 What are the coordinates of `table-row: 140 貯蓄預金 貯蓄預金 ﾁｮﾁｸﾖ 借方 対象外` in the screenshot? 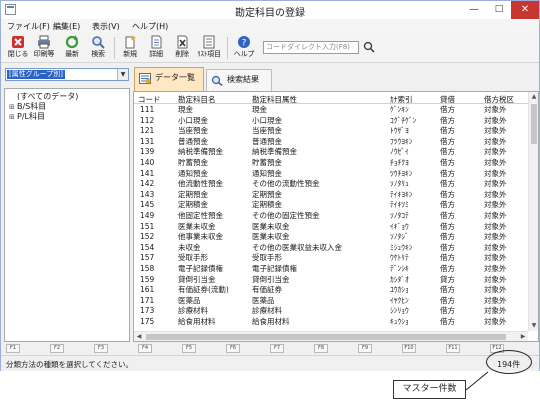 It's located at (331, 162).